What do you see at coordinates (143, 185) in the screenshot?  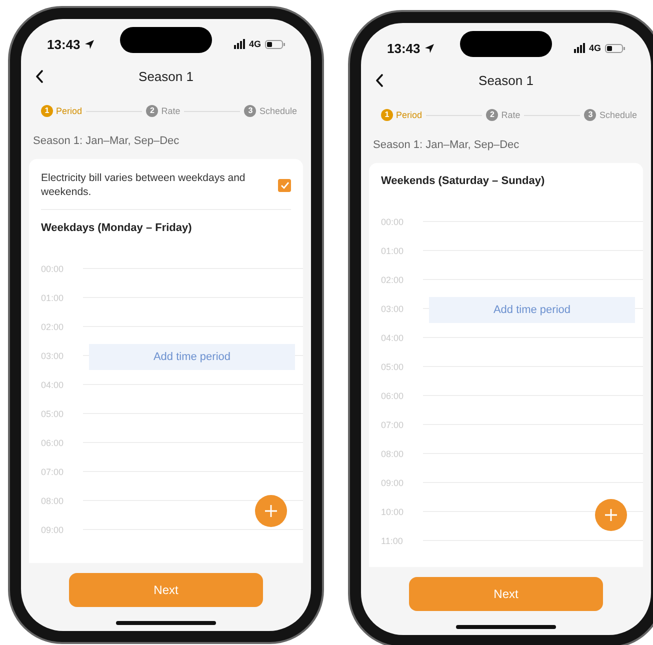 I see `option-label: Electricity bill varies between weekdays and weekends.` at bounding box center [143, 185].